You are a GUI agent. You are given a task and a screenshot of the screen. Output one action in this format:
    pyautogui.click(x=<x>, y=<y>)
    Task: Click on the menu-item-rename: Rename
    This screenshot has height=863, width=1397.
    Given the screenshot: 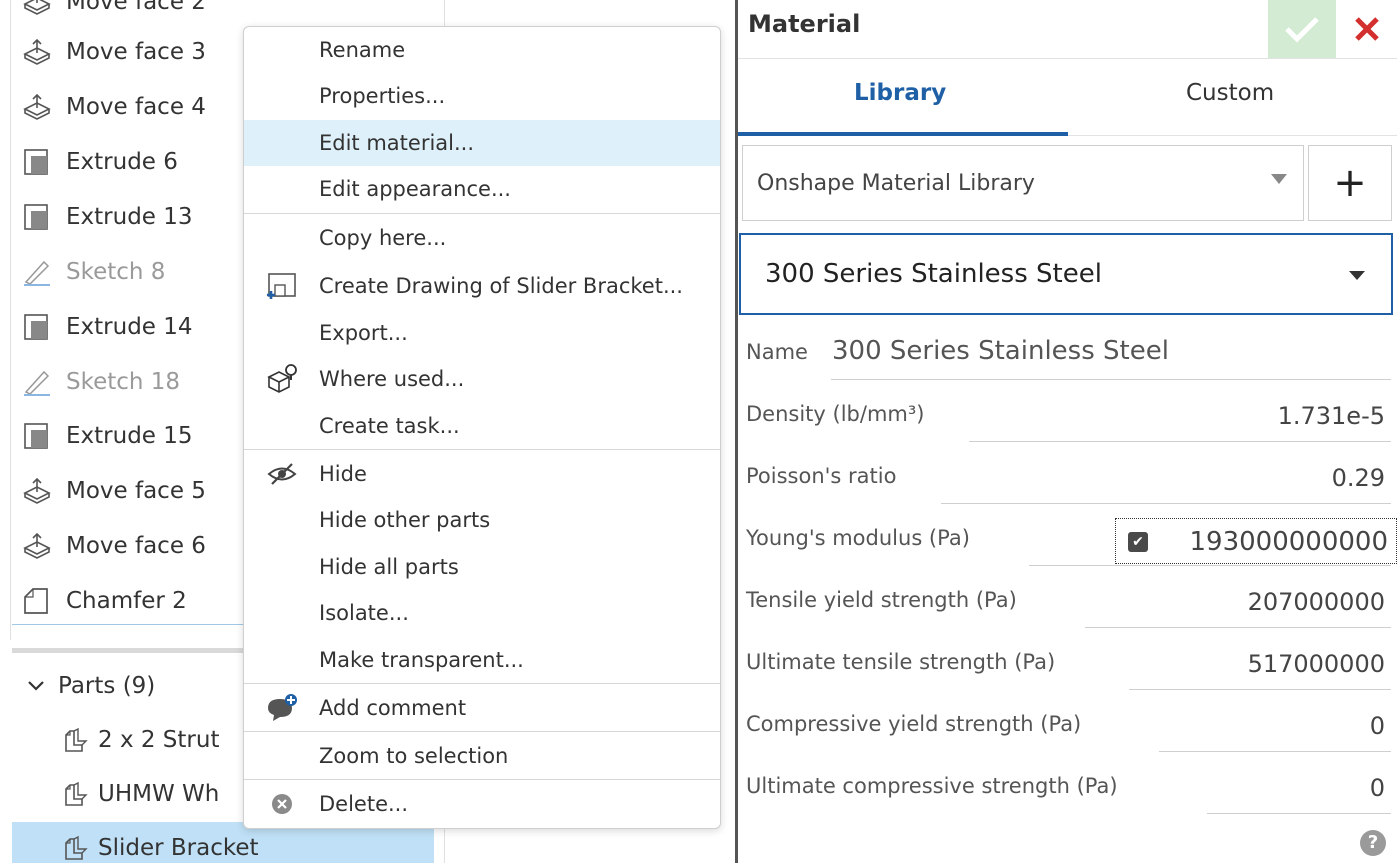 What is the action you would take?
    pyautogui.click(x=482, y=50)
    